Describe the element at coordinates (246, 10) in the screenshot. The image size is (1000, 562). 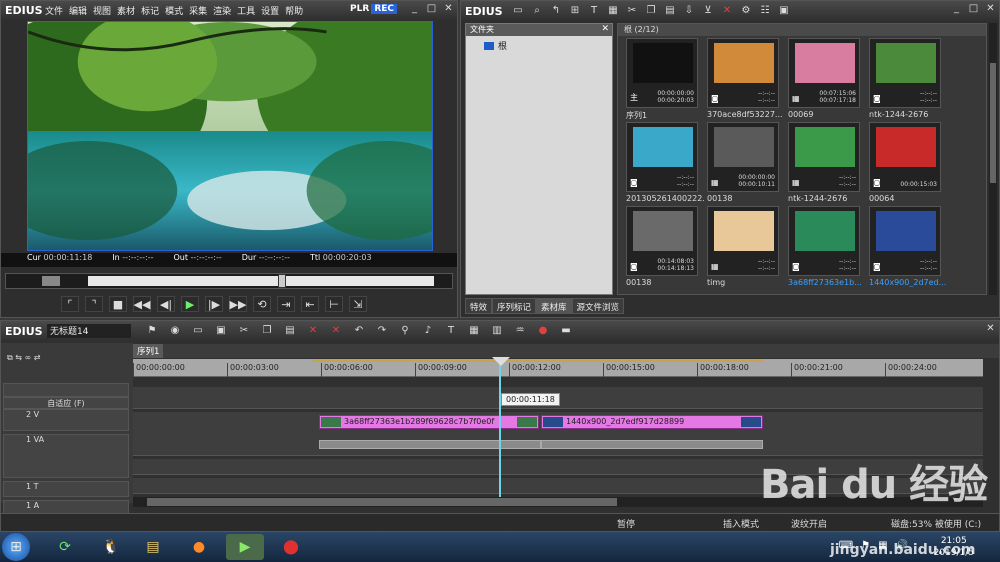
I see `menu-tools: 工具` at that location.